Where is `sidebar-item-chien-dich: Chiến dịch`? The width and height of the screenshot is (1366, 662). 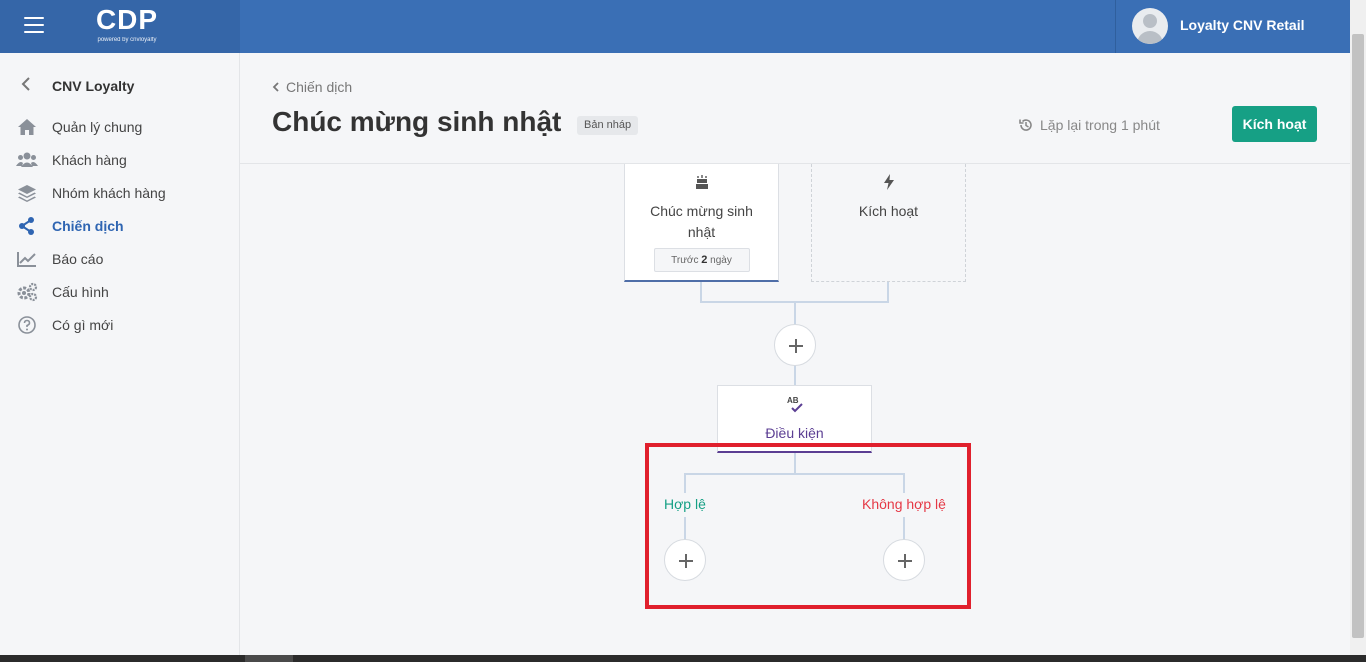
sidebar-item-chien-dich: Chiến dịch is located at coordinates (120, 226).